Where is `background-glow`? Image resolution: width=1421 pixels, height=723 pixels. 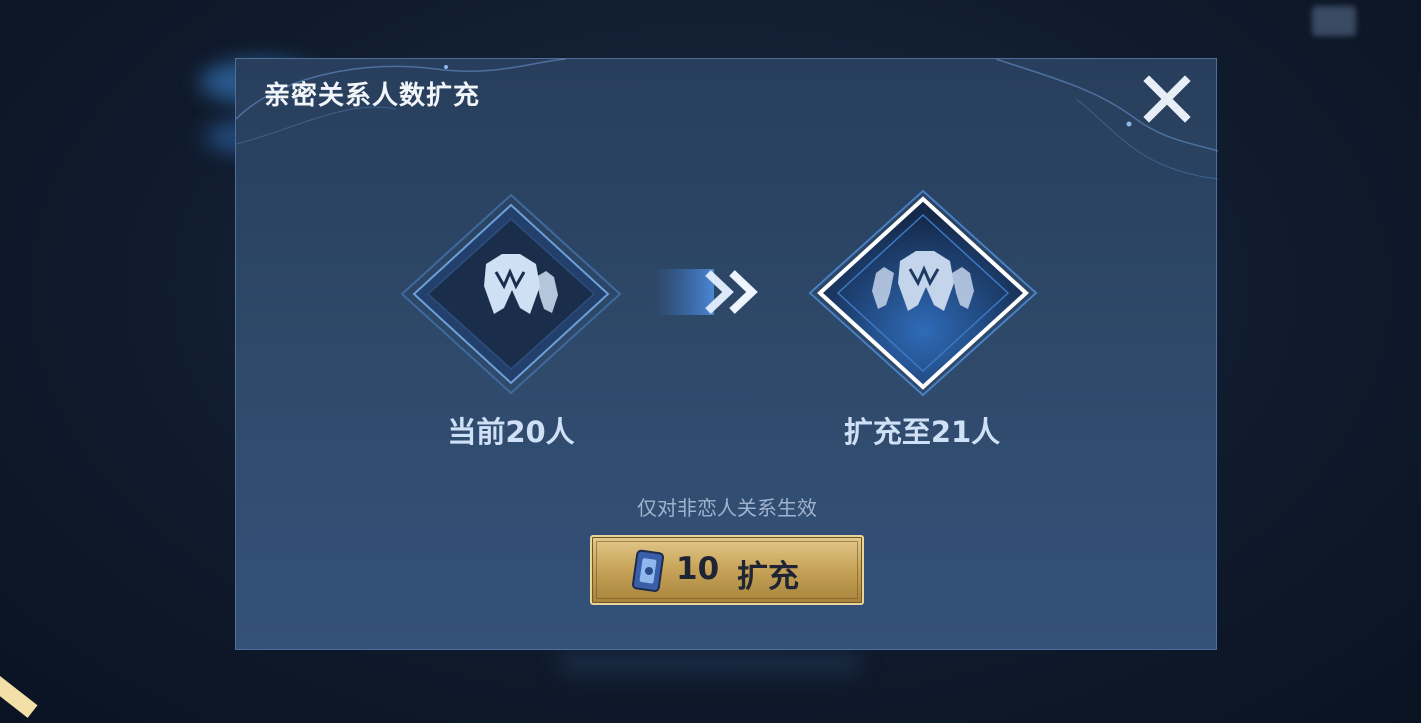
background-glow is located at coordinates (710, 663).